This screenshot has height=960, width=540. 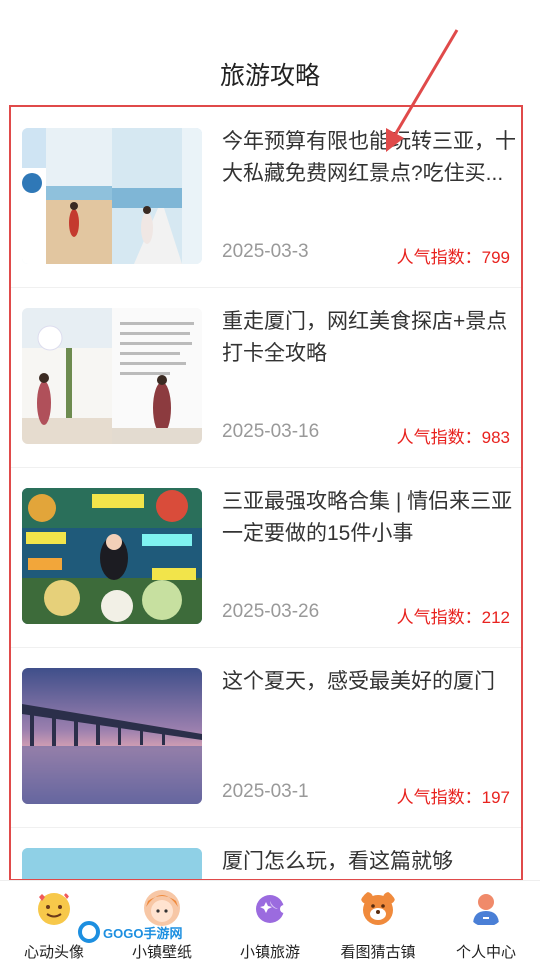 I want to click on tab-profile: 个人中心, so click(x=486, y=920).